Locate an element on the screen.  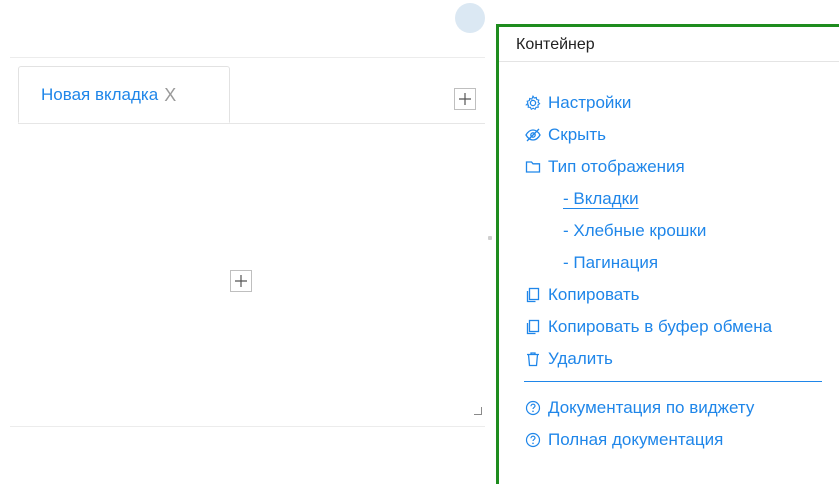
menu-item-copy-clipboard: Копировать в буфер обмена is located at coordinates (681, 327).